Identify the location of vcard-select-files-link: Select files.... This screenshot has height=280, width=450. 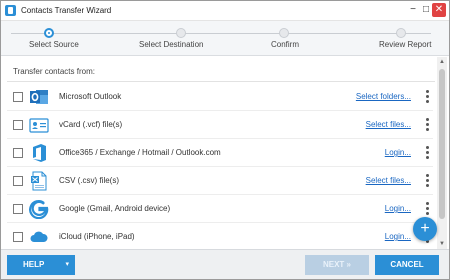
(388, 124).